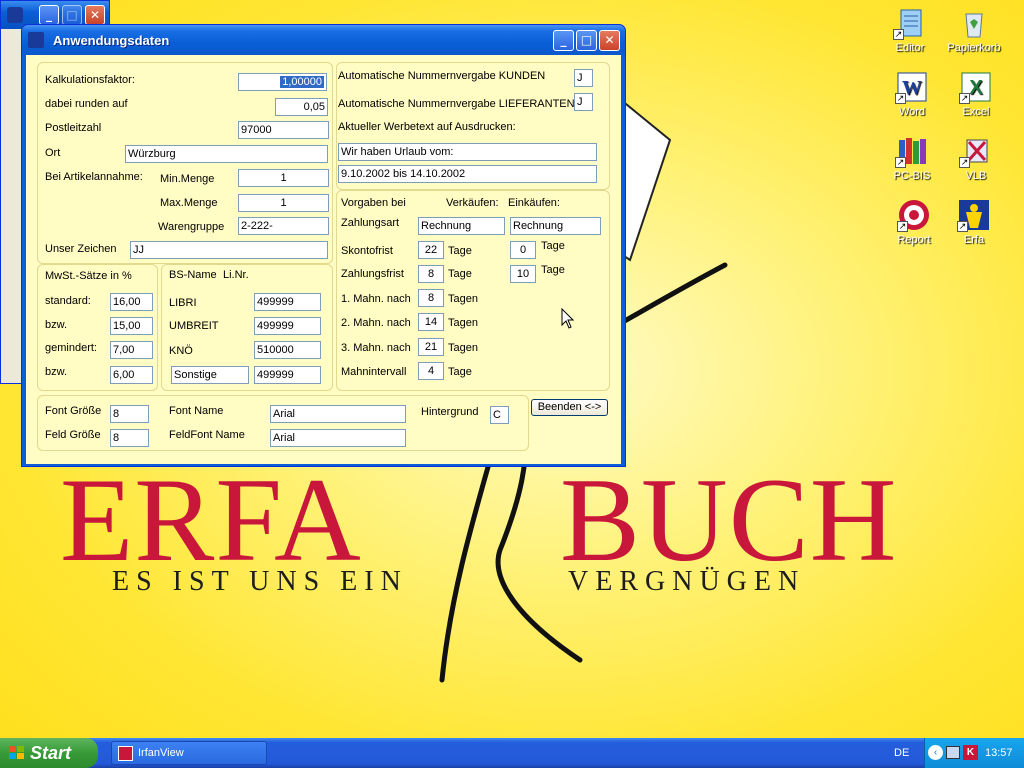  What do you see at coordinates (338, 414) in the screenshot?
I see `font-name-field: Arial` at bounding box center [338, 414].